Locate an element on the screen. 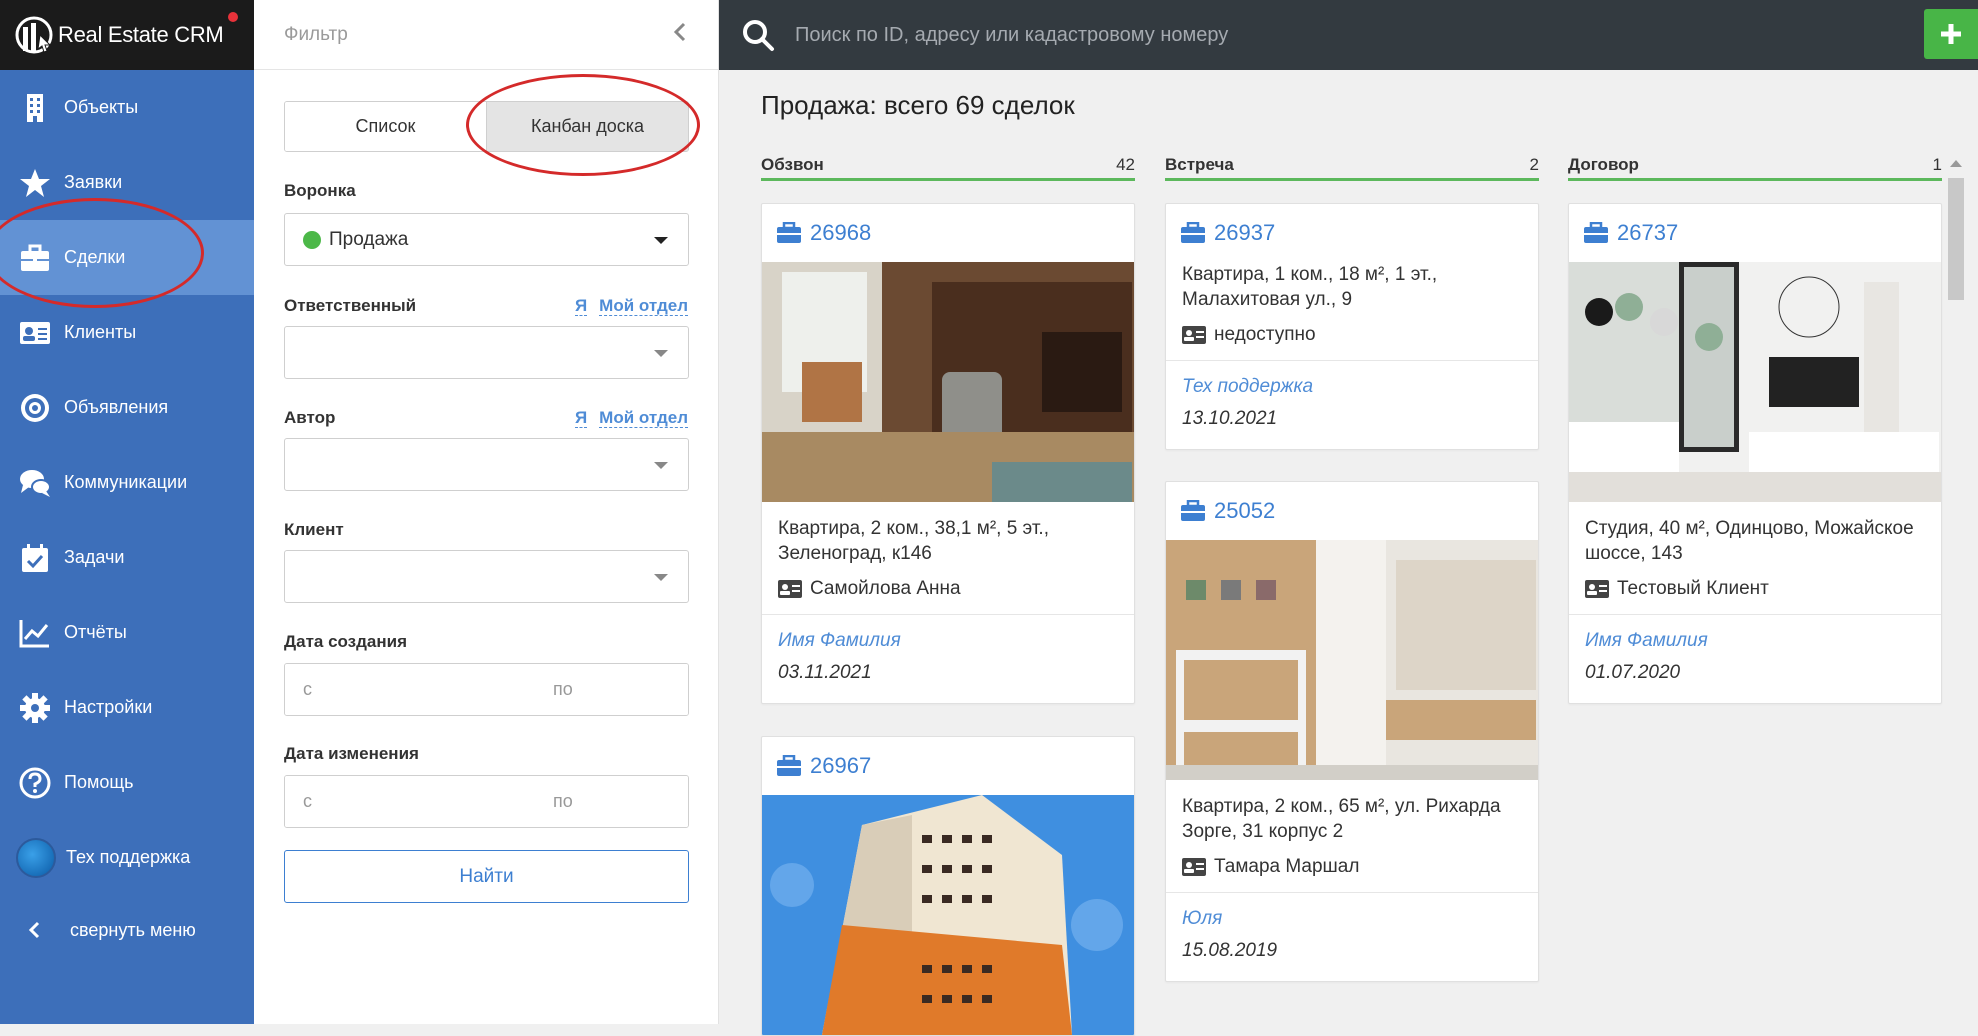 The width and height of the screenshot is (1978, 1036). notification-dot is located at coordinates (233, 17).